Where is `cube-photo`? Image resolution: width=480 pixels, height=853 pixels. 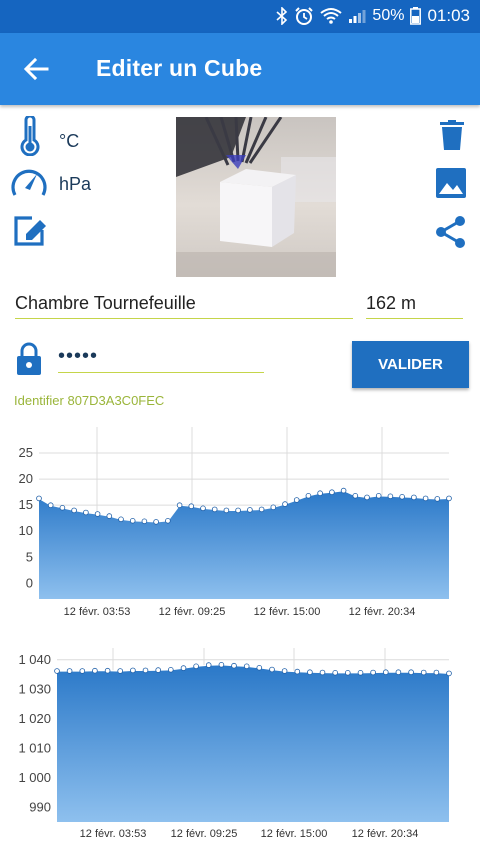 cube-photo is located at coordinates (256, 197).